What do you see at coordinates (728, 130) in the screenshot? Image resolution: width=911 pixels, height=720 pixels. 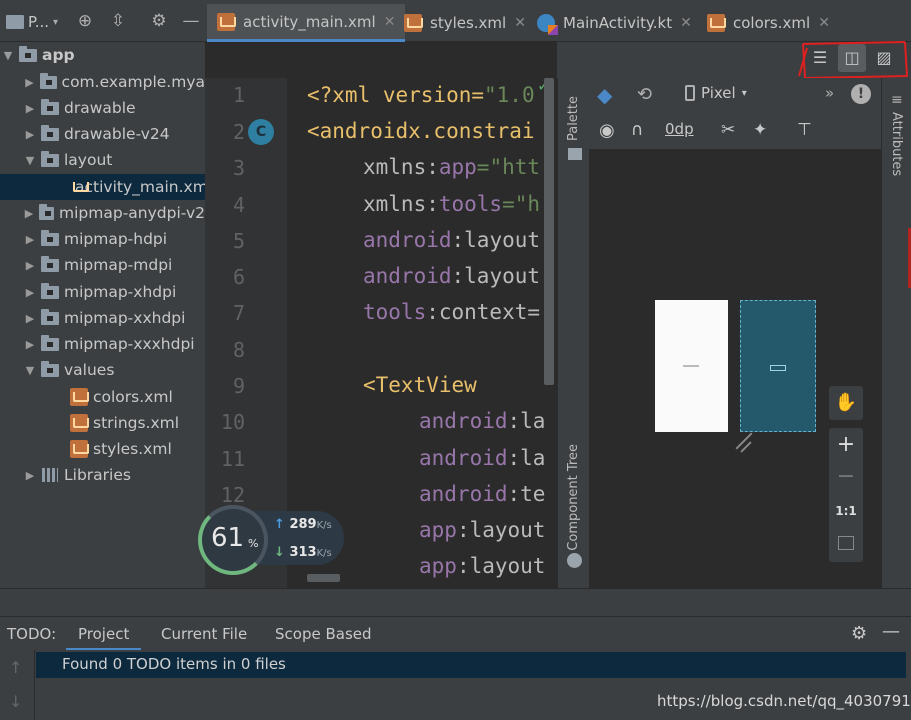 I see `clear-constraints-icon: ✂` at bounding box center [728, 130].